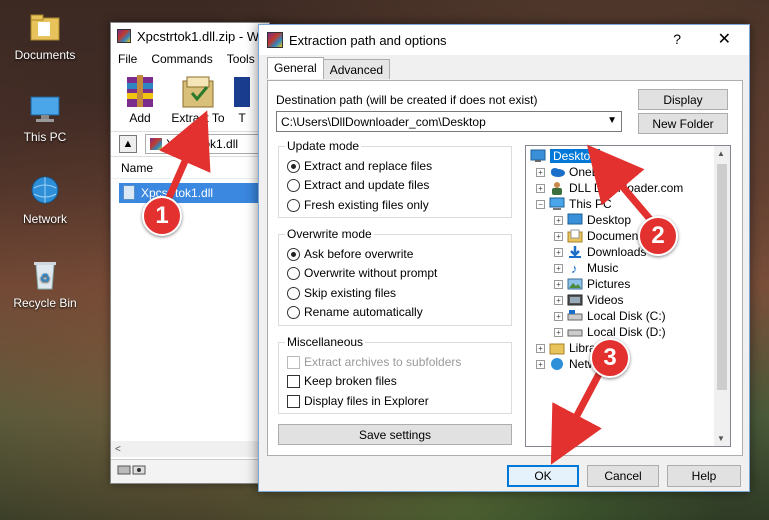 The image size is (769, 520). What do you see at coordinates (610, 358) in the screenshot?
I see `step-badge-3: 3` at bounding box center [610, 358].